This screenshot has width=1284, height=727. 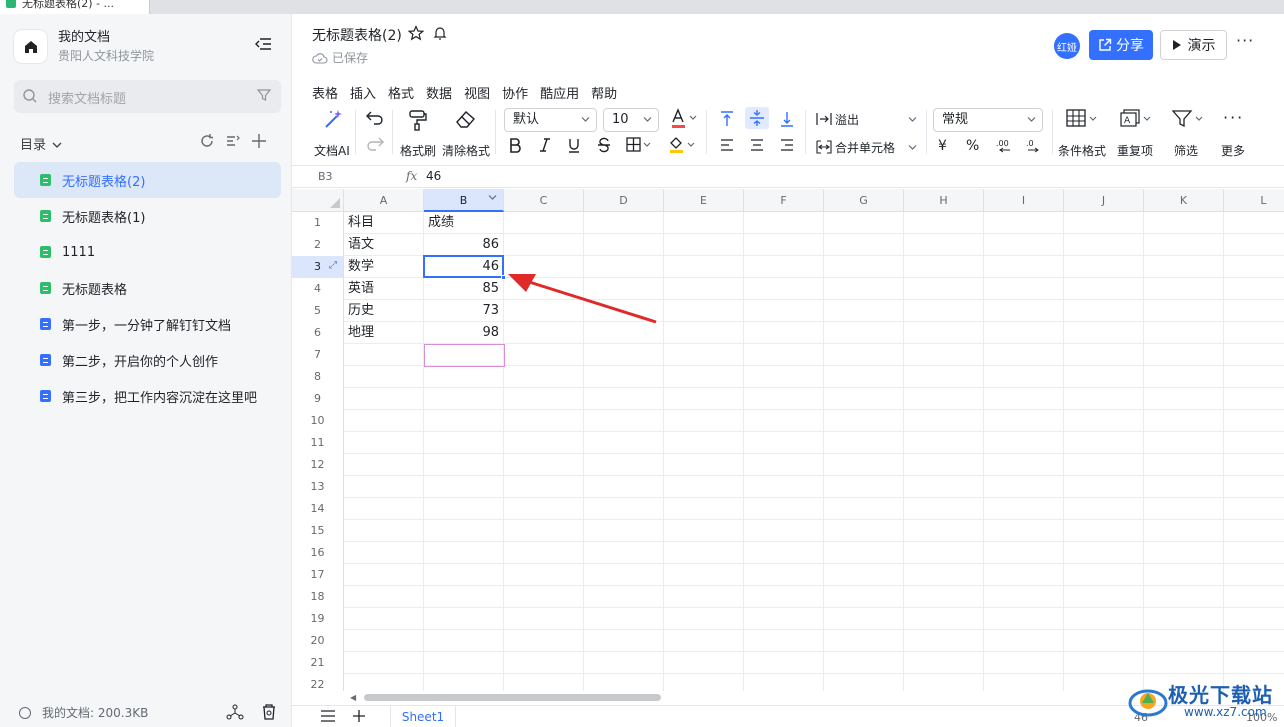 I want to click on cell-reference: B3, so click(x=325, y=176).